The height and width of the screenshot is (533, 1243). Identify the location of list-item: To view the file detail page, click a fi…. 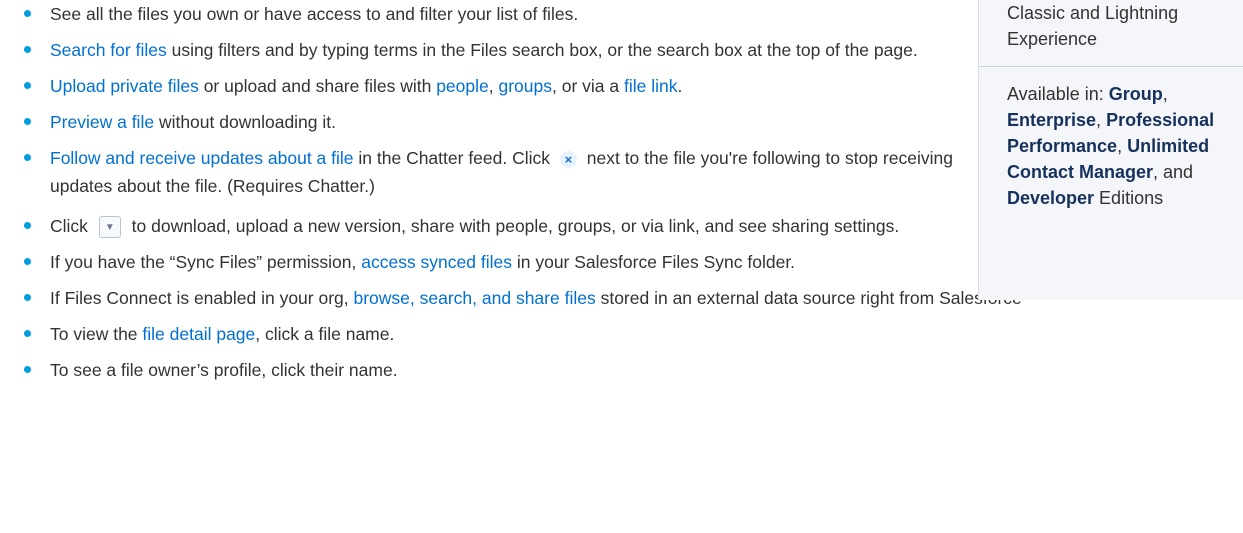
(489, 334).